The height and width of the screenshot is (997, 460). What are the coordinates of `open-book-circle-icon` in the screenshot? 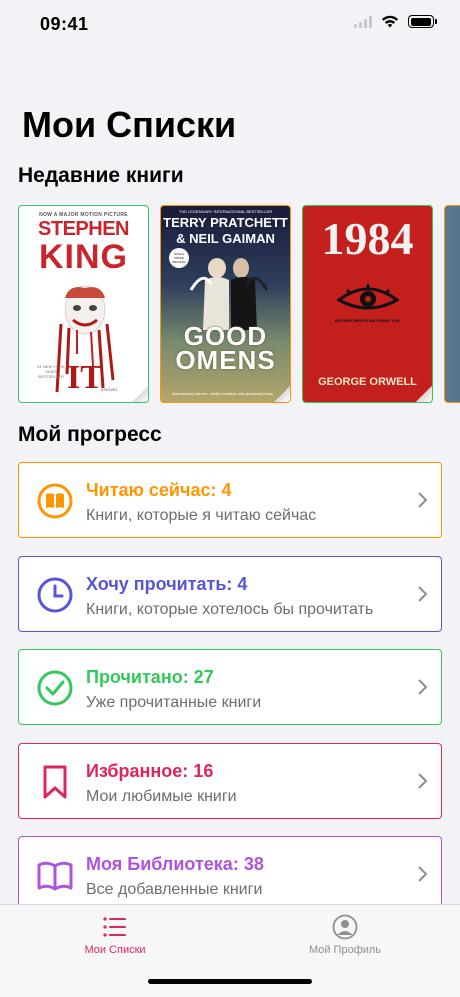 It's located at (55, 501).